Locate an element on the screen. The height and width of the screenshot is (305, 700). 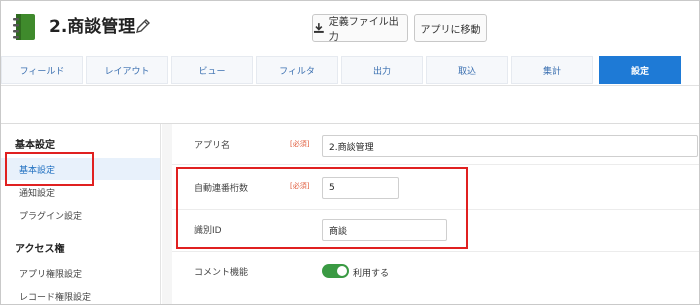
sidebar-item-record-permission: レコード権限設定 is located at coordinates (80, 295).